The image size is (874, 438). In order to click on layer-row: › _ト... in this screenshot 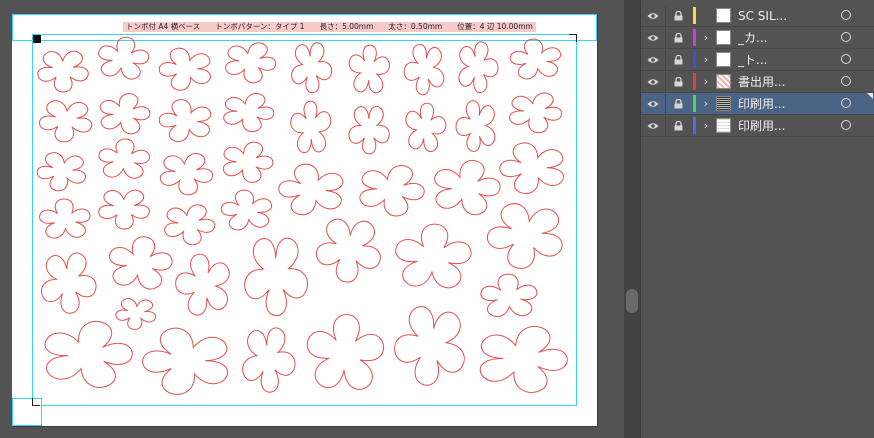, I will do `click(757, 60)`.